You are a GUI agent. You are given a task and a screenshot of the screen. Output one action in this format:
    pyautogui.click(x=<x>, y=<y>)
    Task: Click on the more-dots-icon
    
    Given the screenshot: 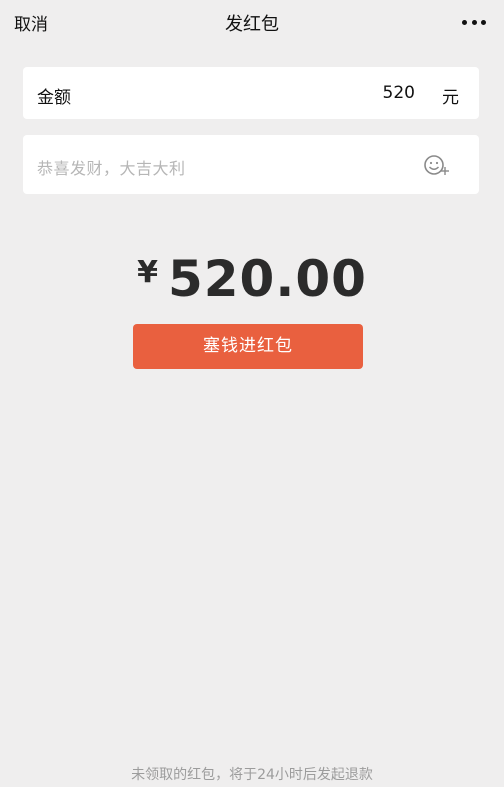 What is the action you would take?
    pyautogui.click(x=474, y=23)
    